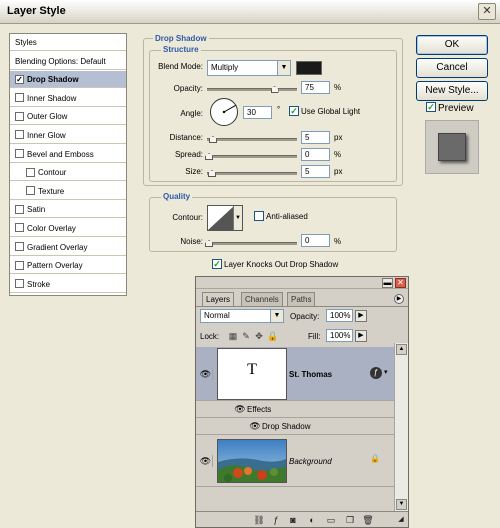  Describe the element at coordinates (252, 139) in the screenshot. I see `distance-slider` at that location.